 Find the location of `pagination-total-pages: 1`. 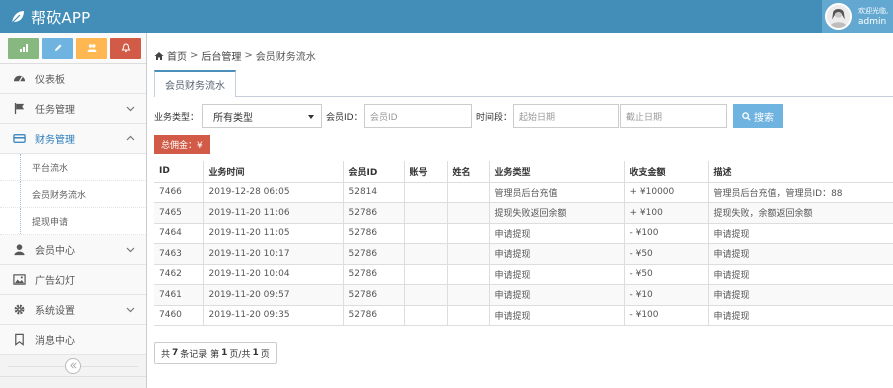

pagination-total-pages: 1 is located at coordinates (255, 353).